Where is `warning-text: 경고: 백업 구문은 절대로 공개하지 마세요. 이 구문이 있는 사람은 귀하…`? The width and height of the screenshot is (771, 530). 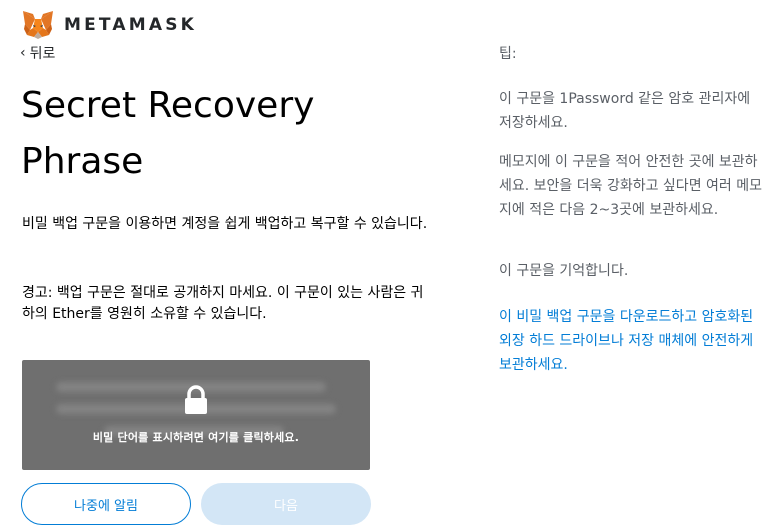
warning-text: 경고: 백업 구문은 절대로 공개하지 마세요. 이 구문이 있는 사람은 귀하… is located at coordinates (223, 303).